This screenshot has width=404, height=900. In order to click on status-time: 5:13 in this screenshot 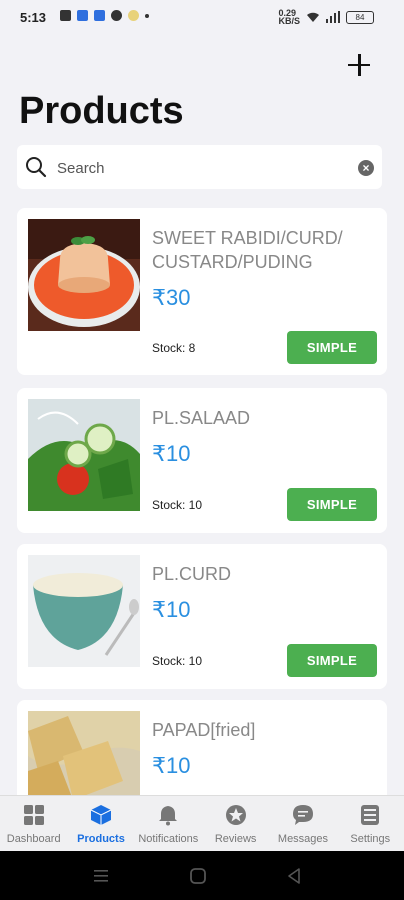, I will do `click(33, 17)`.